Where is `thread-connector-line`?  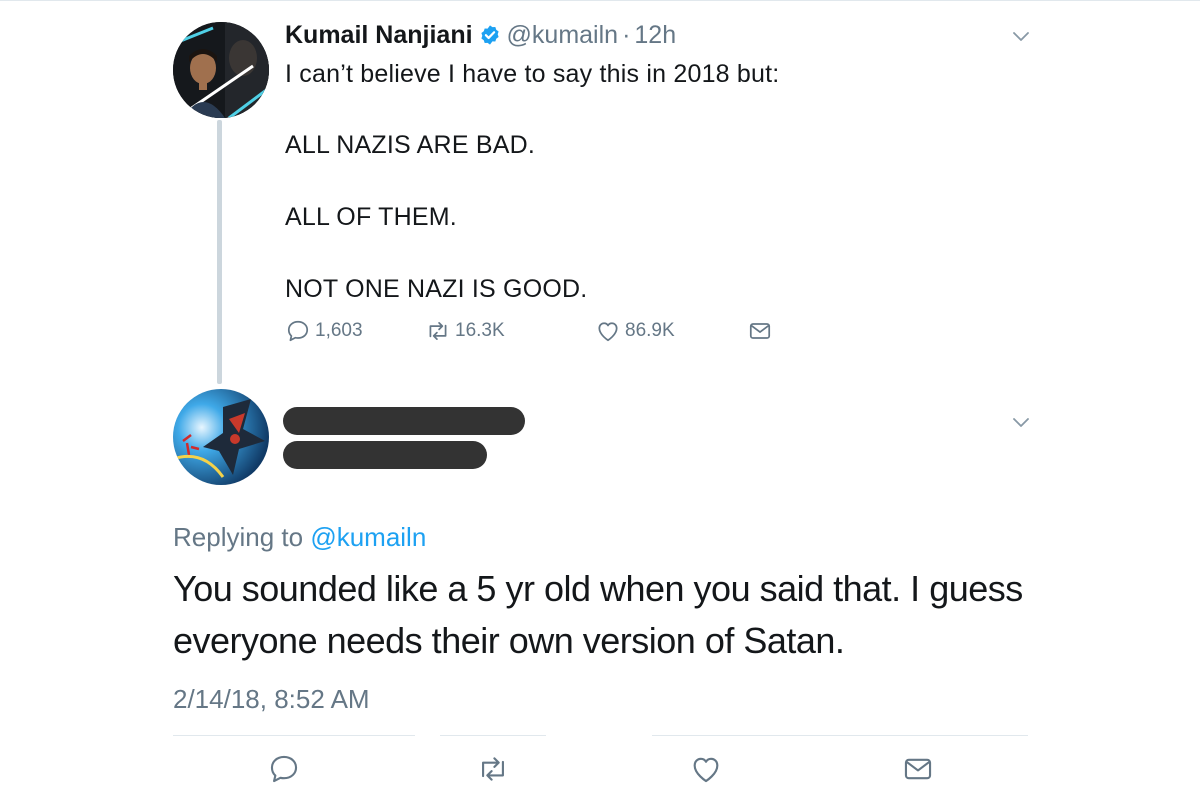
thread-connector-line is located at coordinates (219, 252).